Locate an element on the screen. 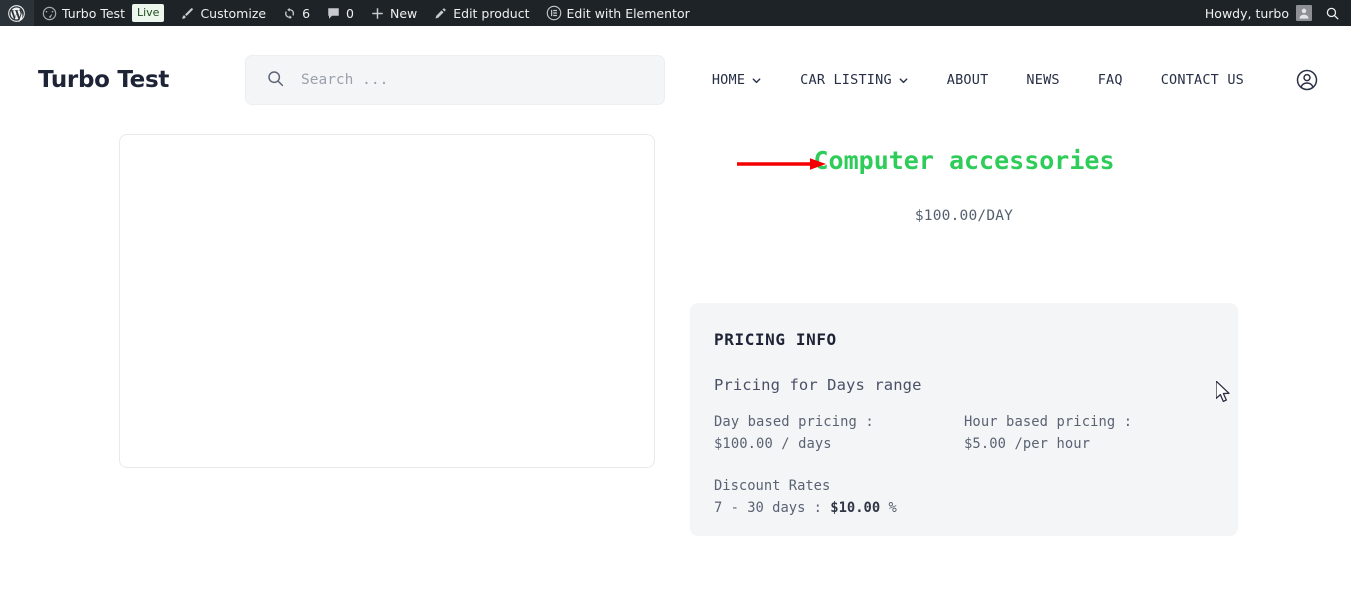  admin-bar-right-group: Howdy, turbo is located at coordinates (1273, 13).